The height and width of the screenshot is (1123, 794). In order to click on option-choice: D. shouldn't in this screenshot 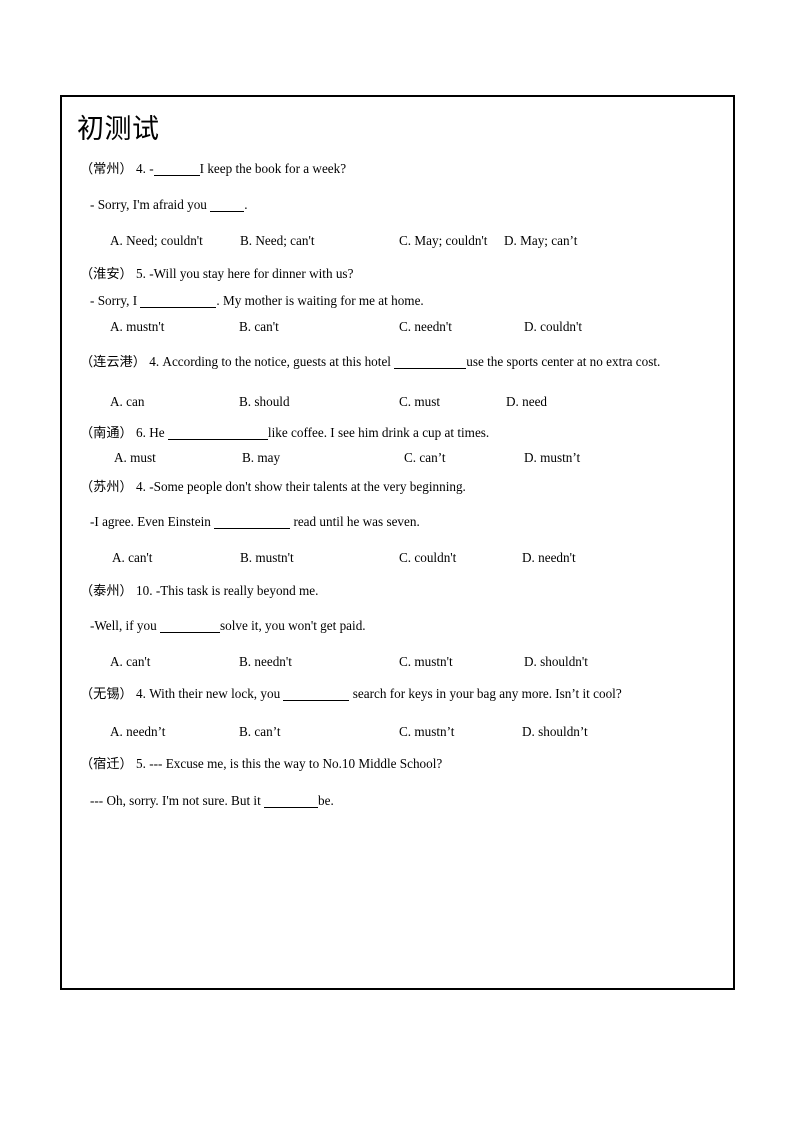, I will do `click(556, 661)`.